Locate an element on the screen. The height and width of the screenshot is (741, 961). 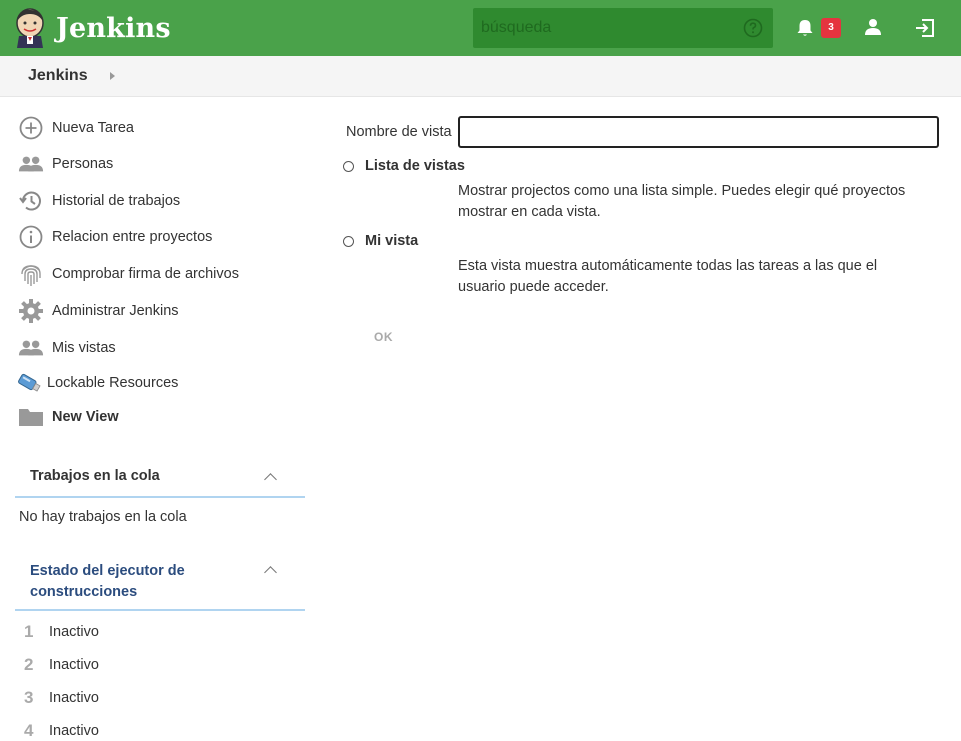
sidebar-item-relacion: Relacion entre proyectos is located at coordinates (115, 237).